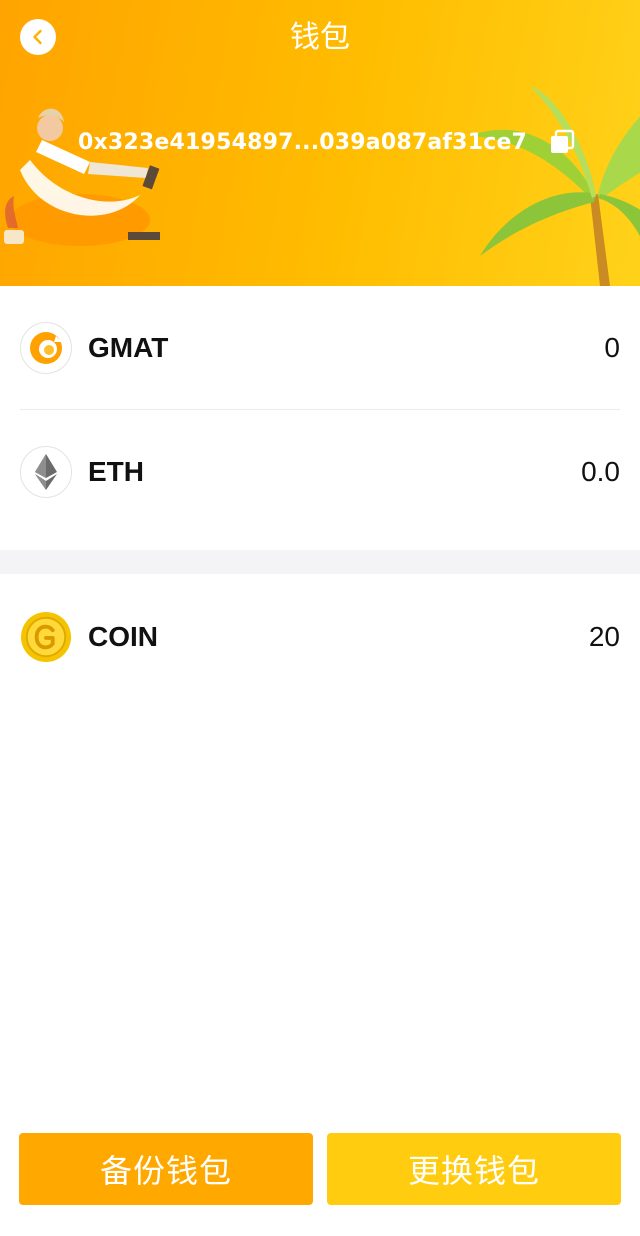 This screenshot has height=1236, width=640. Describe the element at coordinates (320, 348) in the screenshot. I see `token-row-gmat: GMAT 0` at that location.